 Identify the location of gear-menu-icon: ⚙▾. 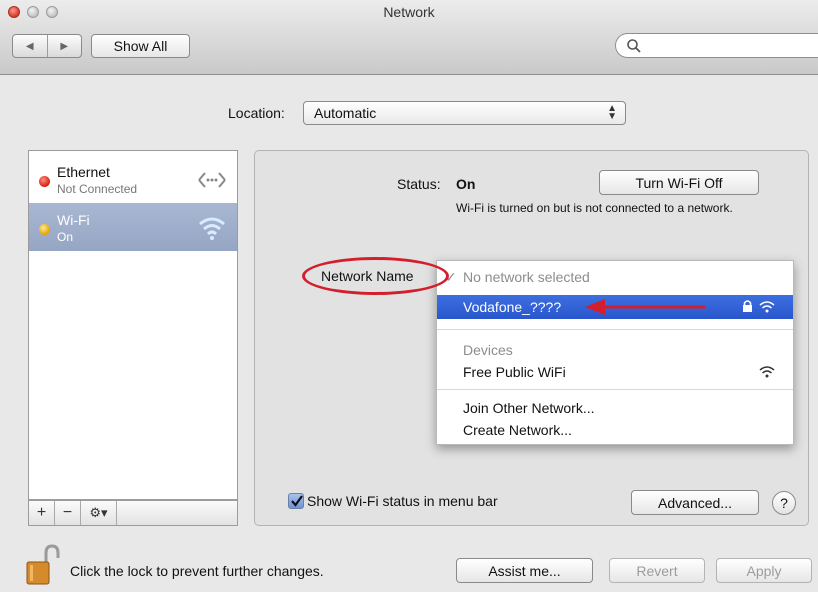
(99, 513).